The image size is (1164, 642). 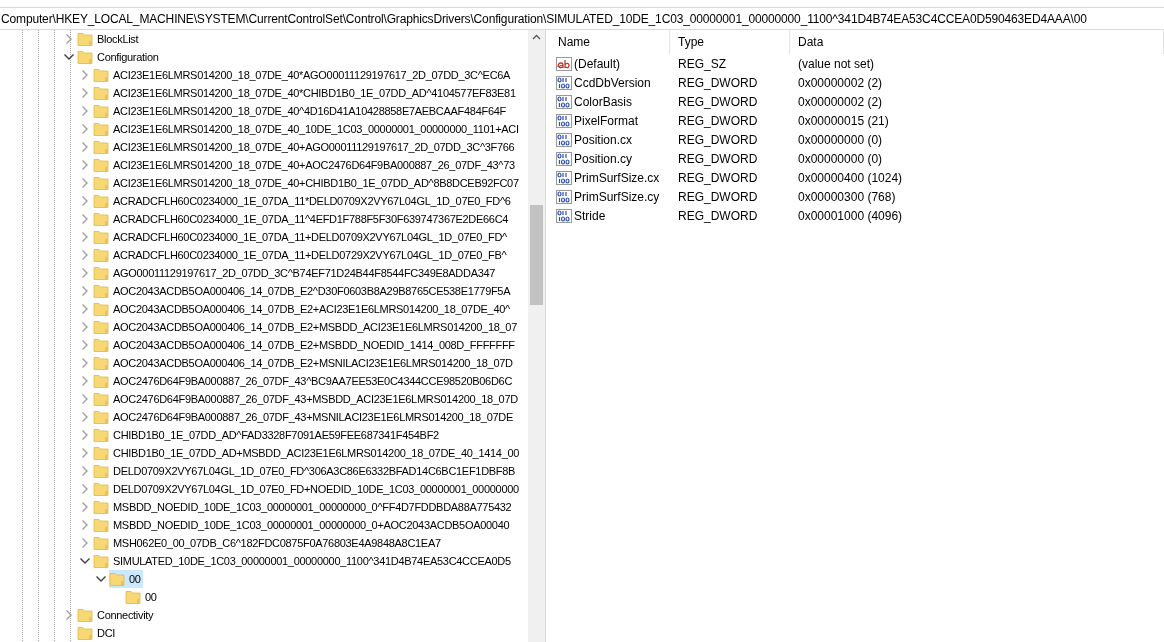 What do you see at coordinates (303, 75) in the screenshot?
I see `tree-item: ACI23E1E6LMRS014200_18_07DE_40*AGO00011129197617_2D_07DD_3C^EC6A` at bounding box center [303, 75].